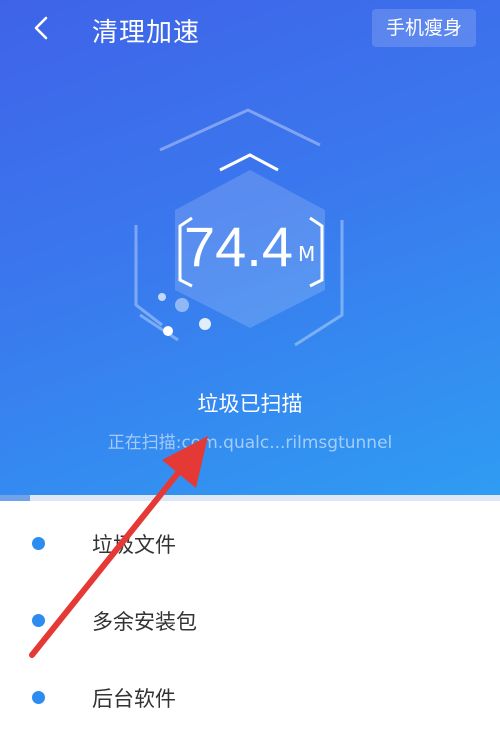 The height and width of the screenshot is (732, 500). I want to click on category-label: 后台软件, so click(134, 699).